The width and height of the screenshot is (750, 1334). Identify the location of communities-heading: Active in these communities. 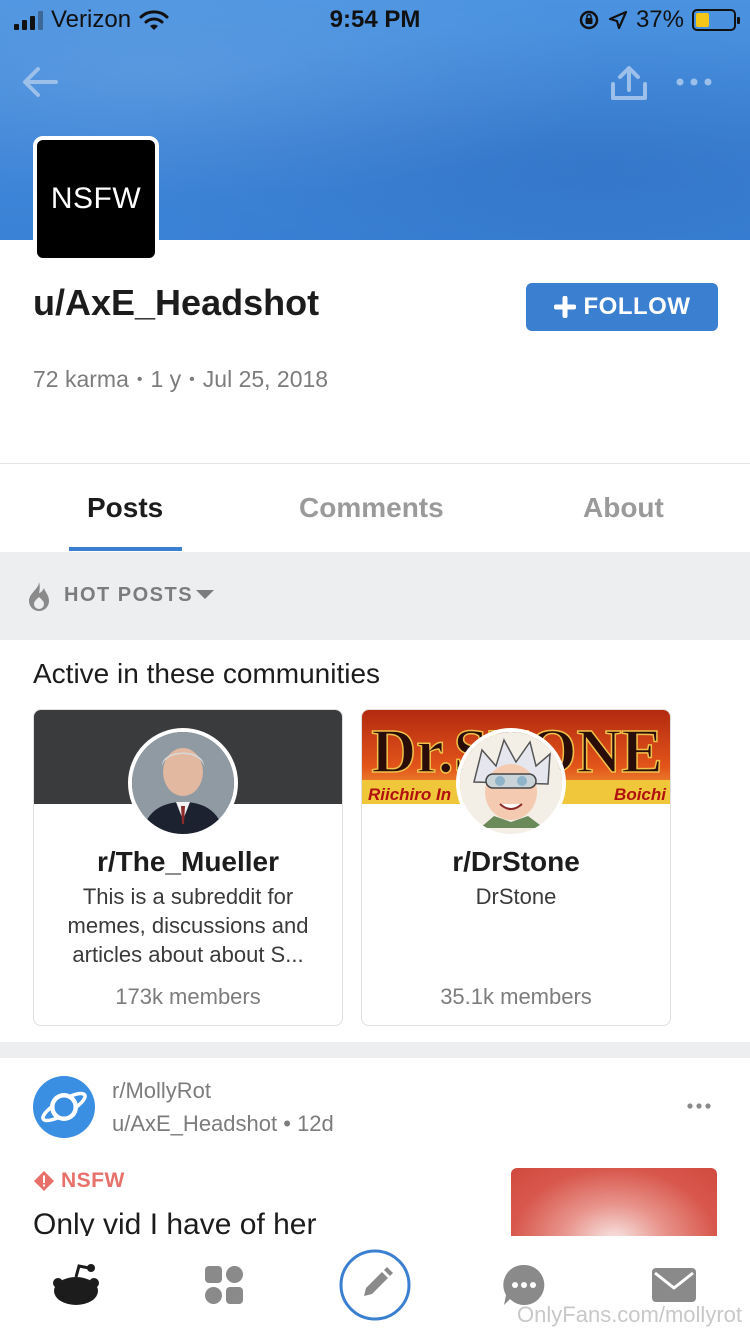
(207, 673).